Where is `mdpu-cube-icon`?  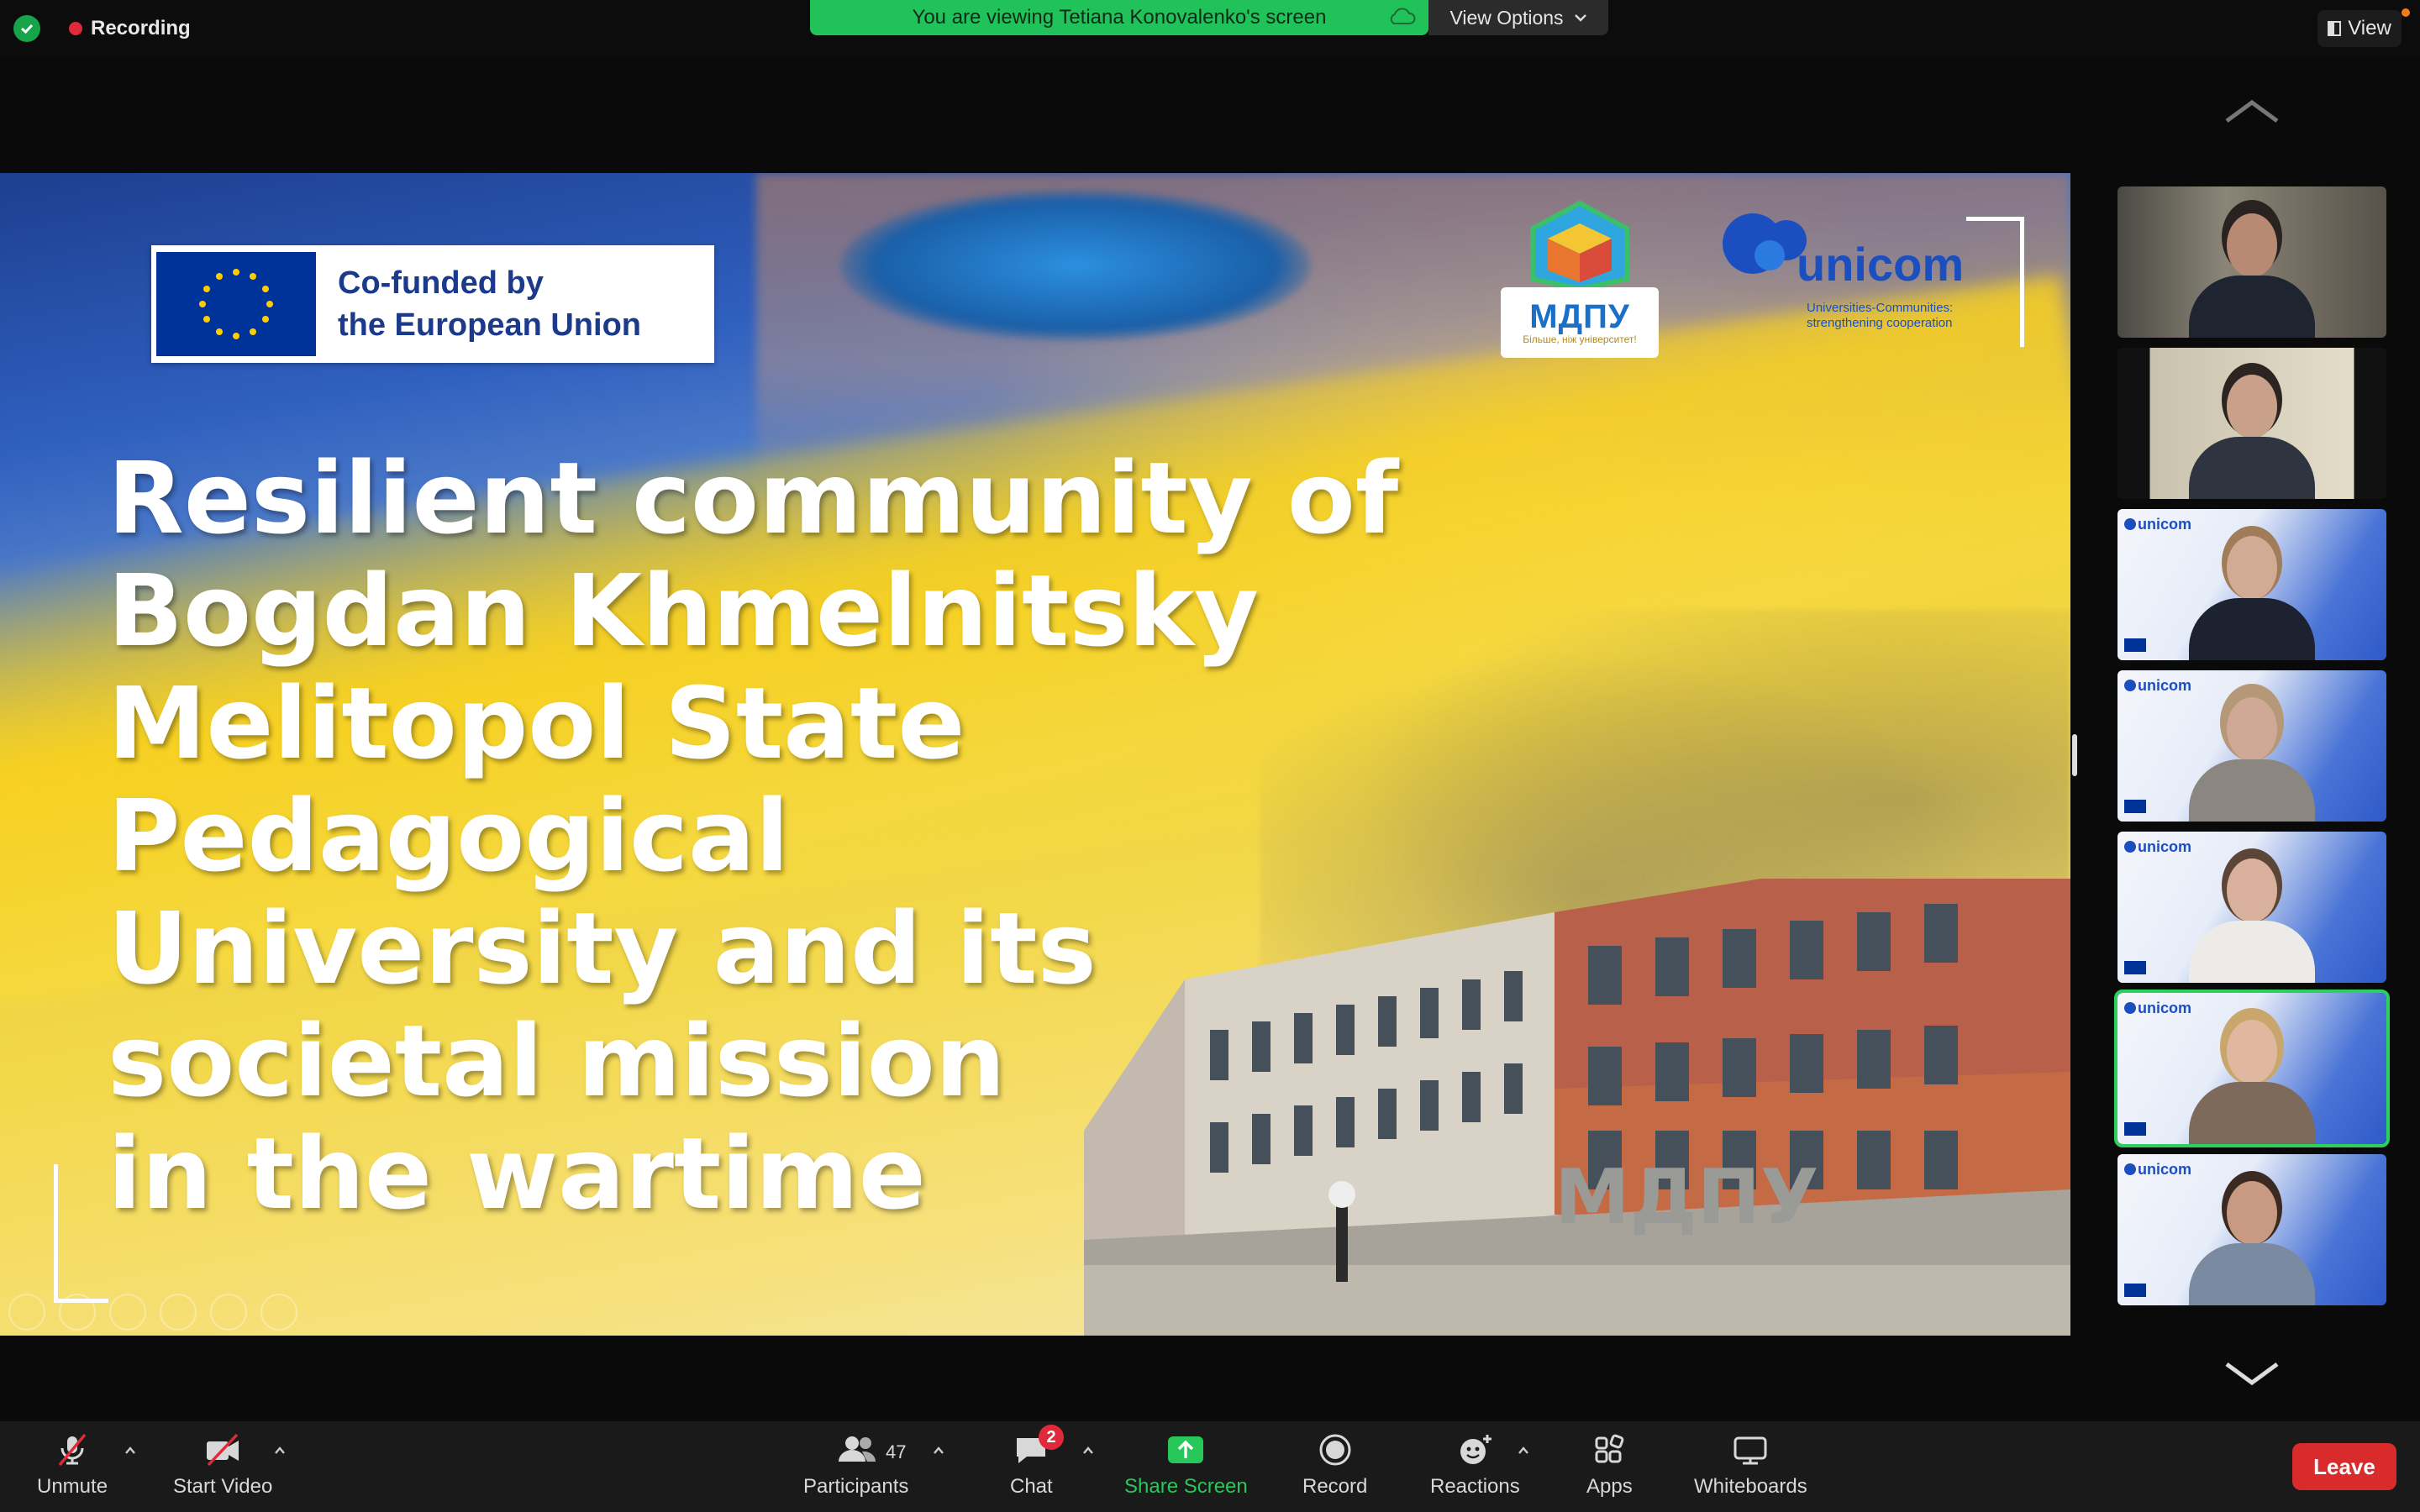
mdpu-cube-icon is located at coordinates (1579, 246).